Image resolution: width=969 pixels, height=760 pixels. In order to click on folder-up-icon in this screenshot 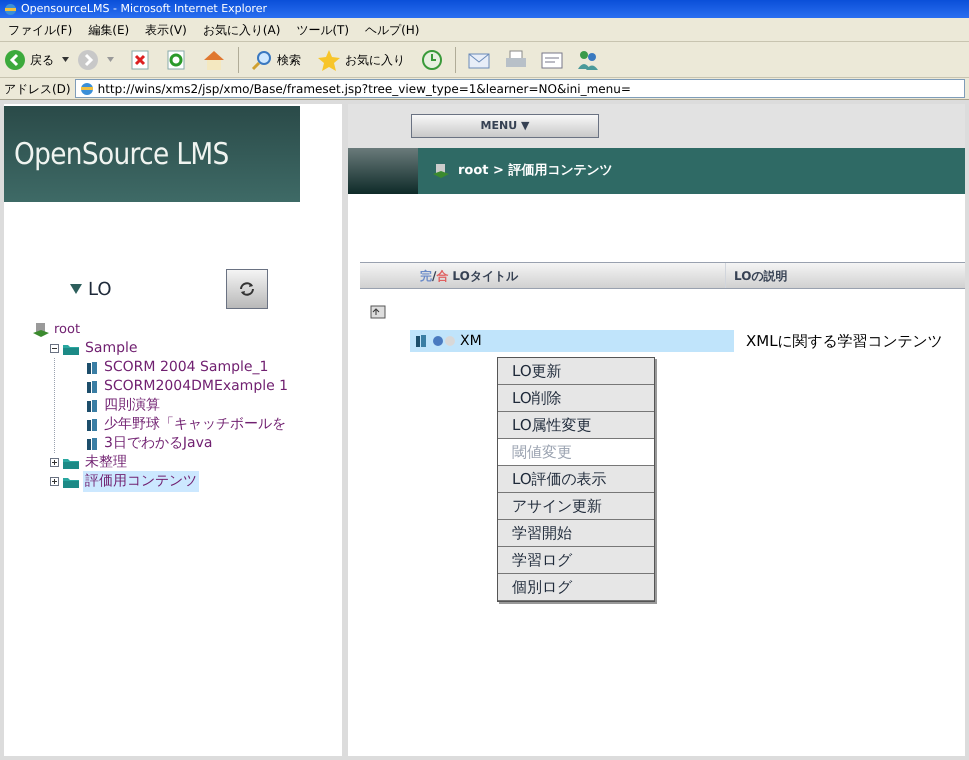, I will do `click(378, 311)`.